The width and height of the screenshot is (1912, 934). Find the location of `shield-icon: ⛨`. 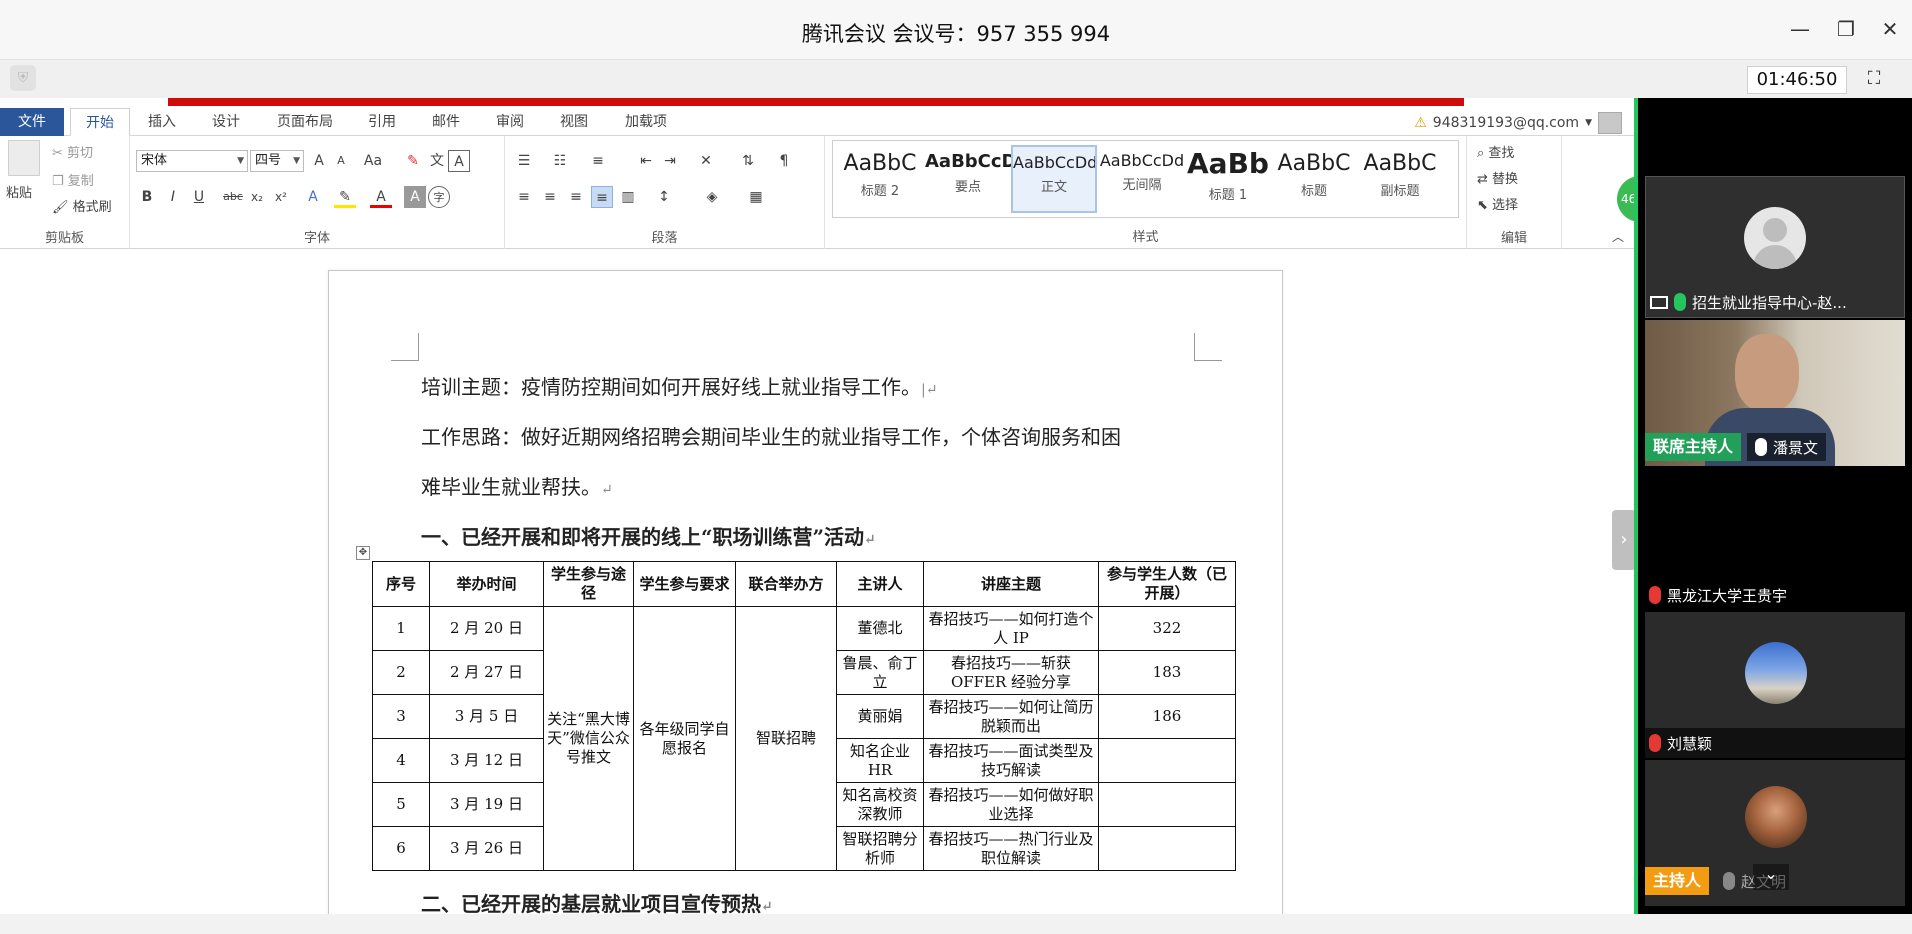

shield-icon: ⛨ is located at coordinates (23, 78).